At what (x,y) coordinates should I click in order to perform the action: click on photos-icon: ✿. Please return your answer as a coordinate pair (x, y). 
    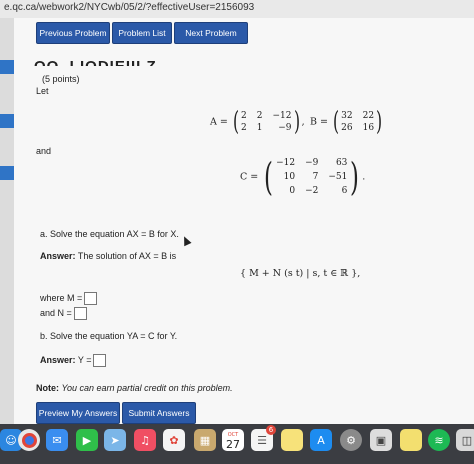
    Looking at the image, I should click on (174, 440).